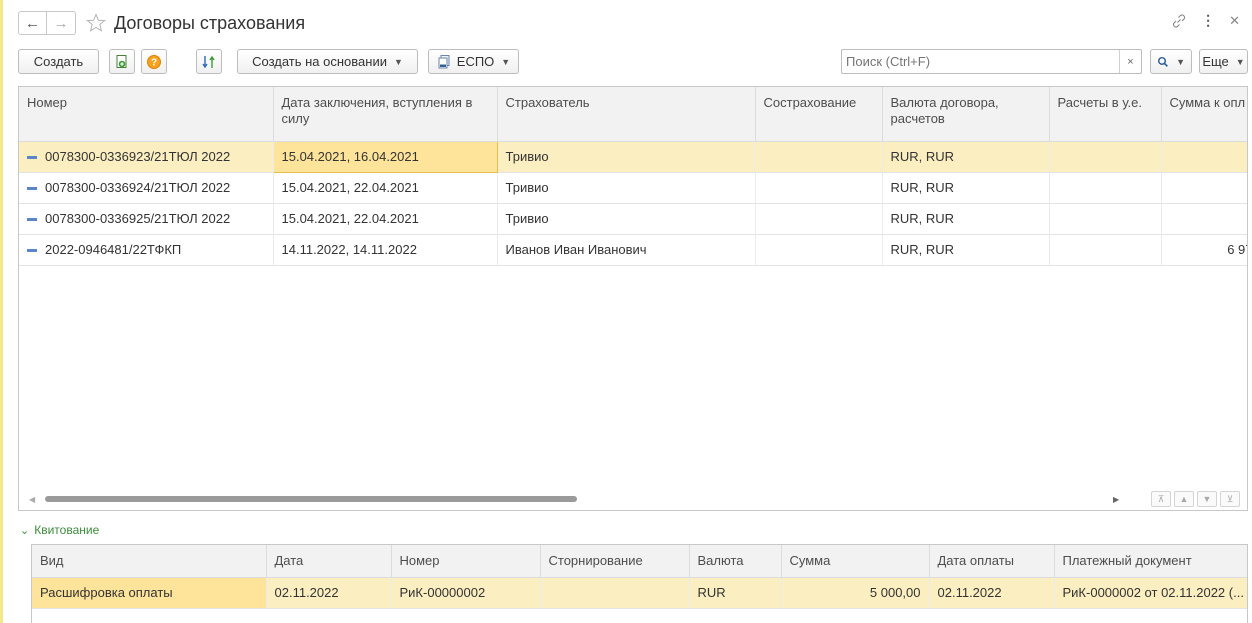  I want to click on scroll-to-top-button: ⊼, so click(1161, 499).